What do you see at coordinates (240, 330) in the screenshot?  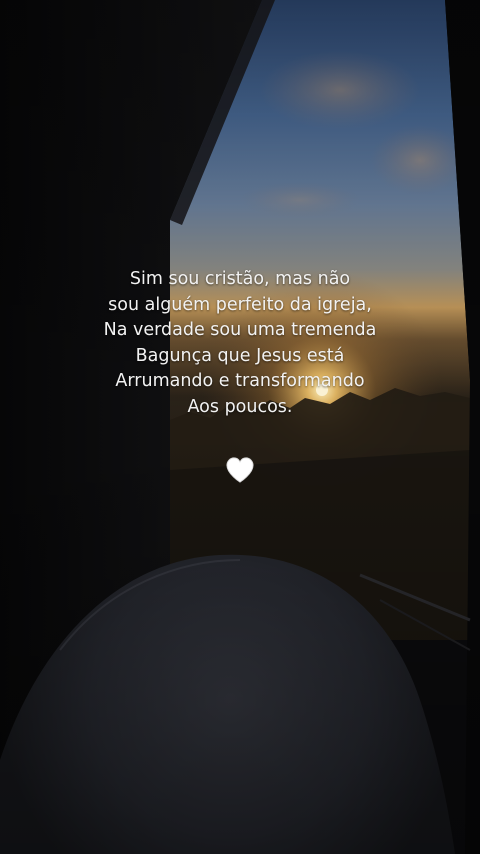 I see `quote-line: Na verdade sou uma tremenda` at bounding box center [240, 330].